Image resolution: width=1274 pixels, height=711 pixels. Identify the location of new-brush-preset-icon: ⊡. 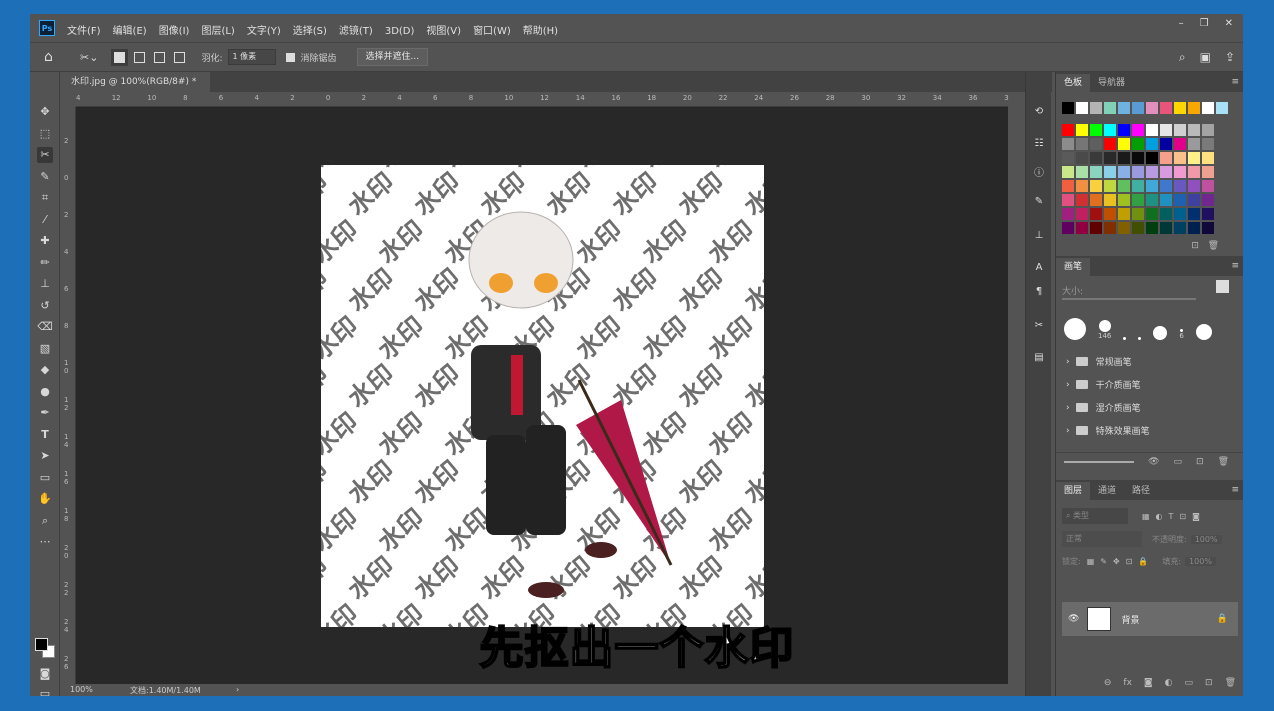
(1200, 462).